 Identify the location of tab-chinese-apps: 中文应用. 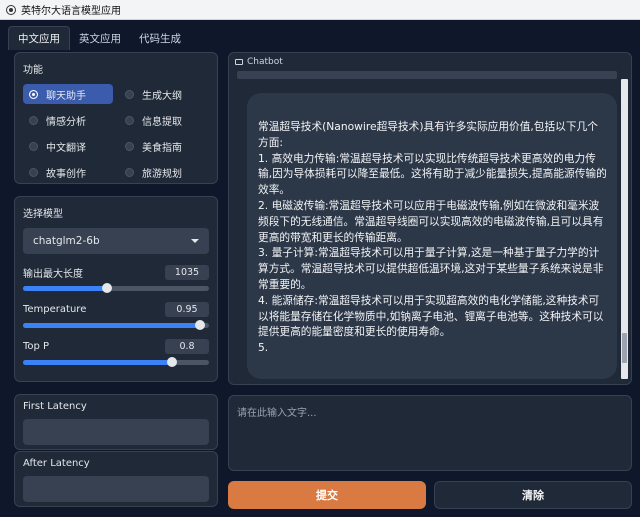
(39, 38).